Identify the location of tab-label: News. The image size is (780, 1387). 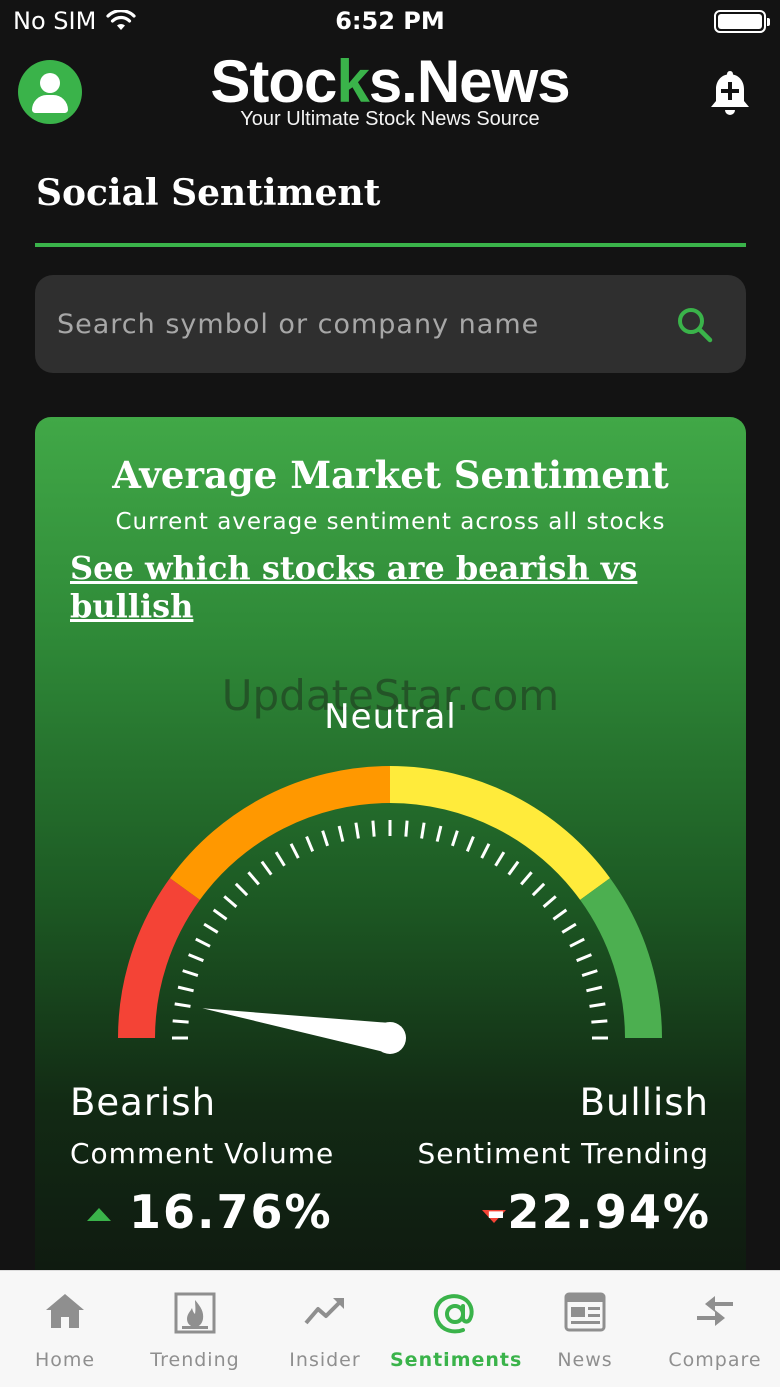
(585, 1360).